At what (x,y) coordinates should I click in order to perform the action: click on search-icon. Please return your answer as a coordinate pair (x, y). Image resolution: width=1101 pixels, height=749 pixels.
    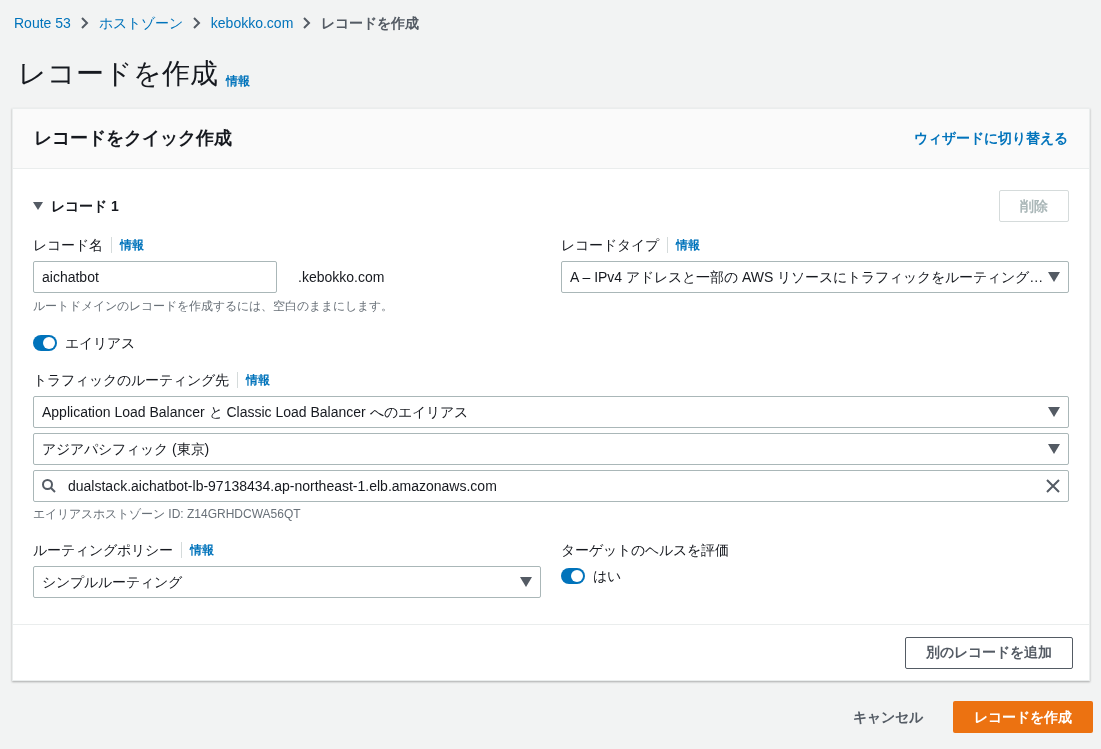
    Looking at the image, I should click on (49, 486).